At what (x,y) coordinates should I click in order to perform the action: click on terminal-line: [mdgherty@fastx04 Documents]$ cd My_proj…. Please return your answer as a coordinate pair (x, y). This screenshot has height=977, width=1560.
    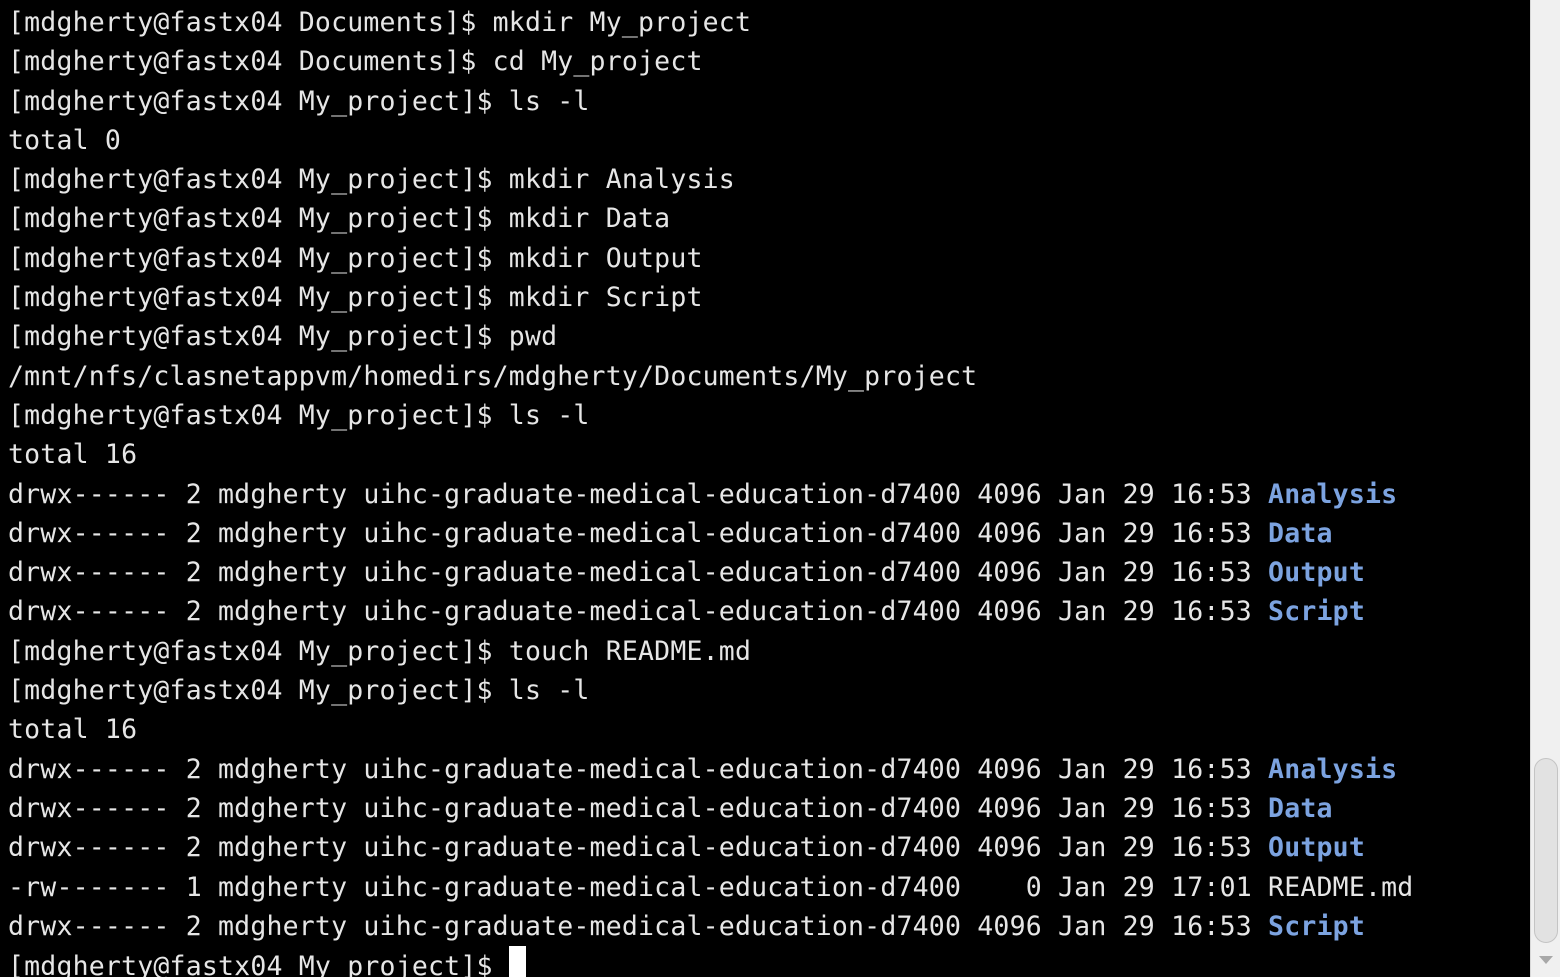
    Looking at the image, I should click on (710, 61).